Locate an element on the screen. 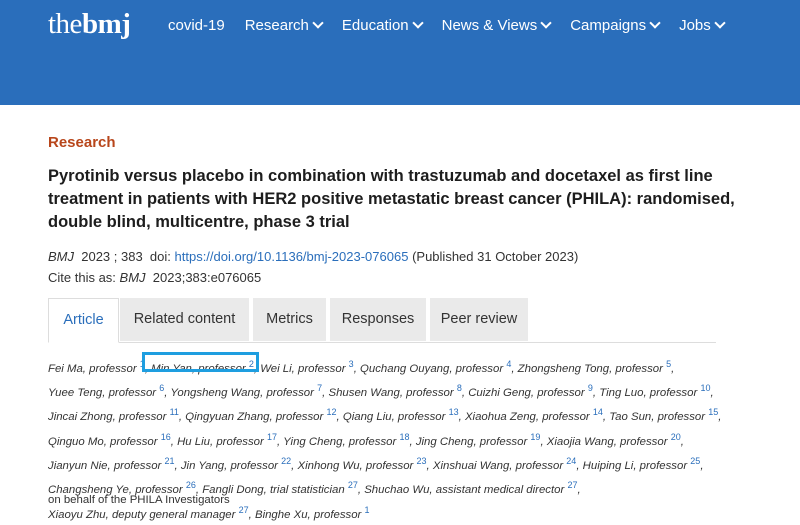 The width and height of the screenshot is (800, 525). cite-ref: 2023;383:e076065 is located at coordinates (207, 277).